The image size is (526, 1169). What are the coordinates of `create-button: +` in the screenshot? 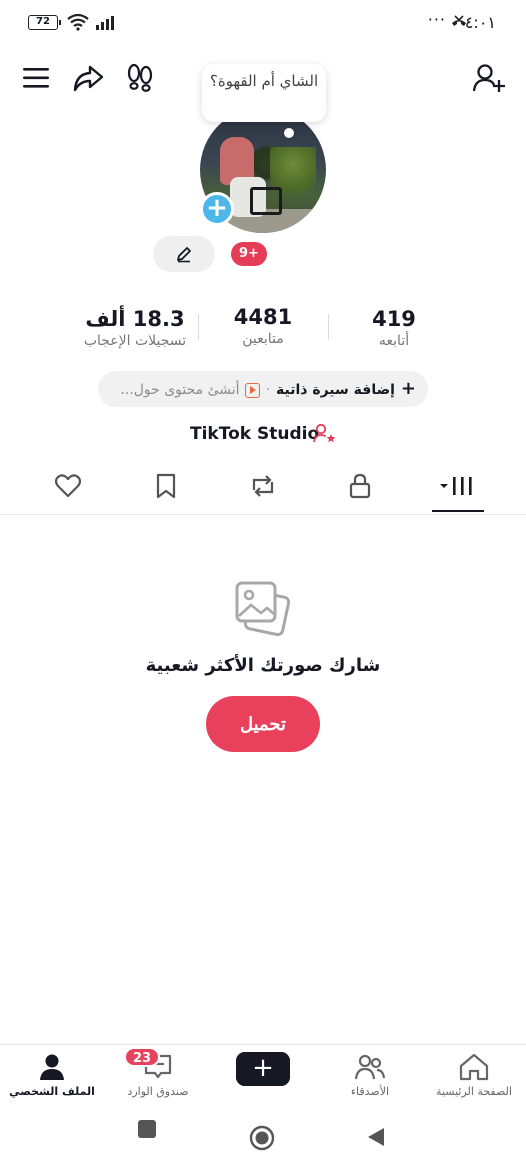 It's located at (263, 1069).